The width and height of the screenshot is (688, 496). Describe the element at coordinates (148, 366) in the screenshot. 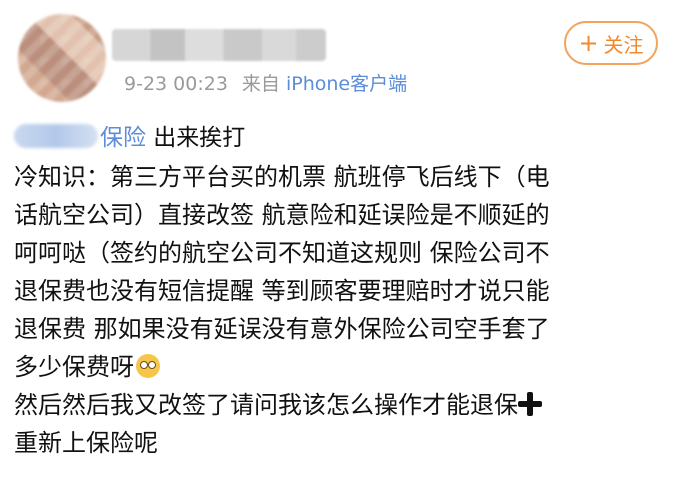

I see `rolling-eyes-emoji-icon` at that location.